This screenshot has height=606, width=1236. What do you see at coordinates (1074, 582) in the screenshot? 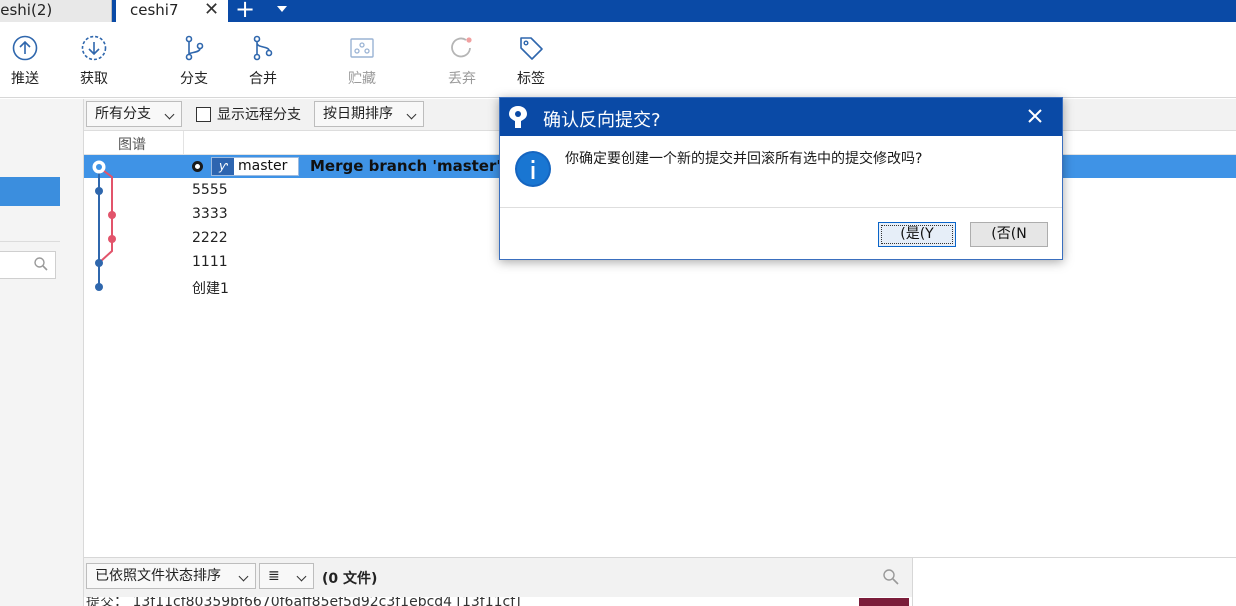
I see `diff-panel` at bounding box center [1074, 582].